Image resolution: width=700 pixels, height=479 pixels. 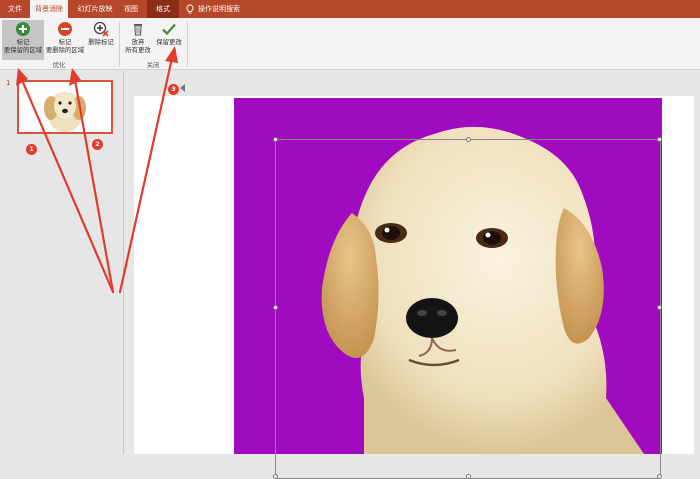 What do you see at coordinates (169, 29) in the screenshot?
I see `checkmark-icon` at bounding box center [169, 29].